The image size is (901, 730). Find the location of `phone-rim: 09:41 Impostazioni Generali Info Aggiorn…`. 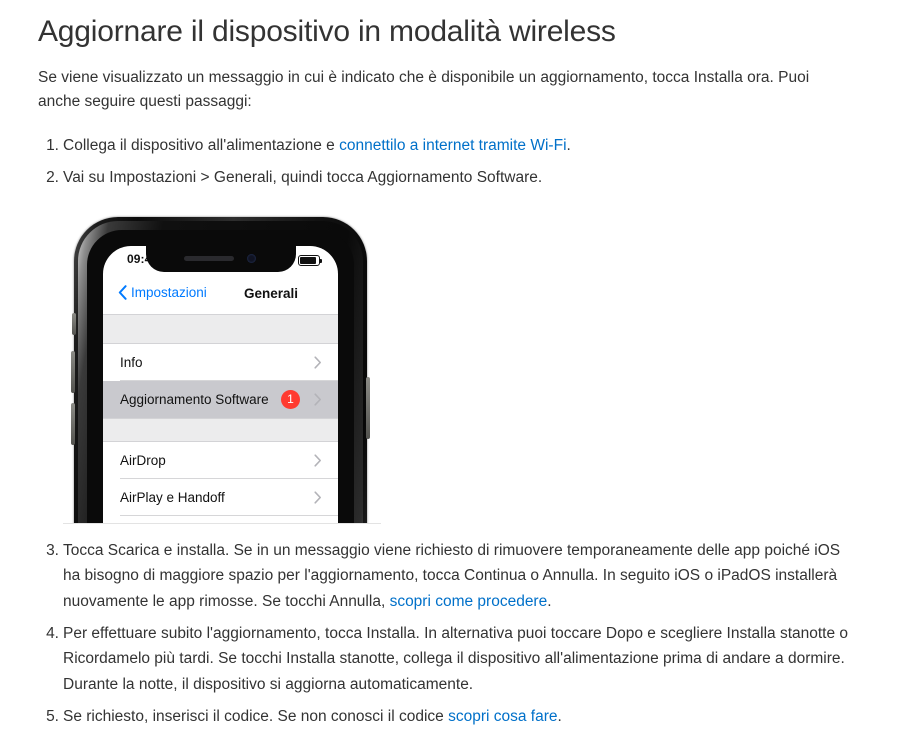

phone-rim: 09:41 Impostazioni Generali Info Aggiorn… is located at coordinates (220, 372).